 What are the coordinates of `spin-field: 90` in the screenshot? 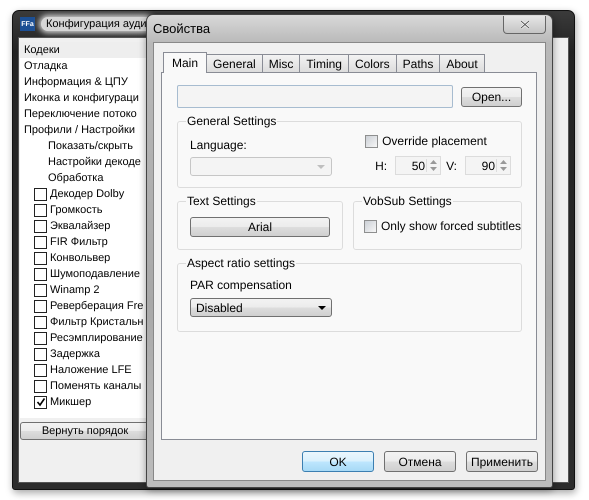 It's located at (488, 165).